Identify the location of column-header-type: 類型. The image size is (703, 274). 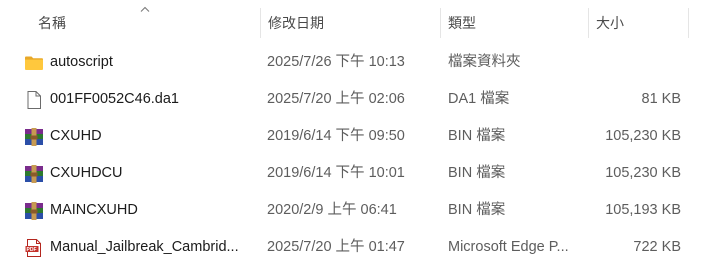
(514, 23).